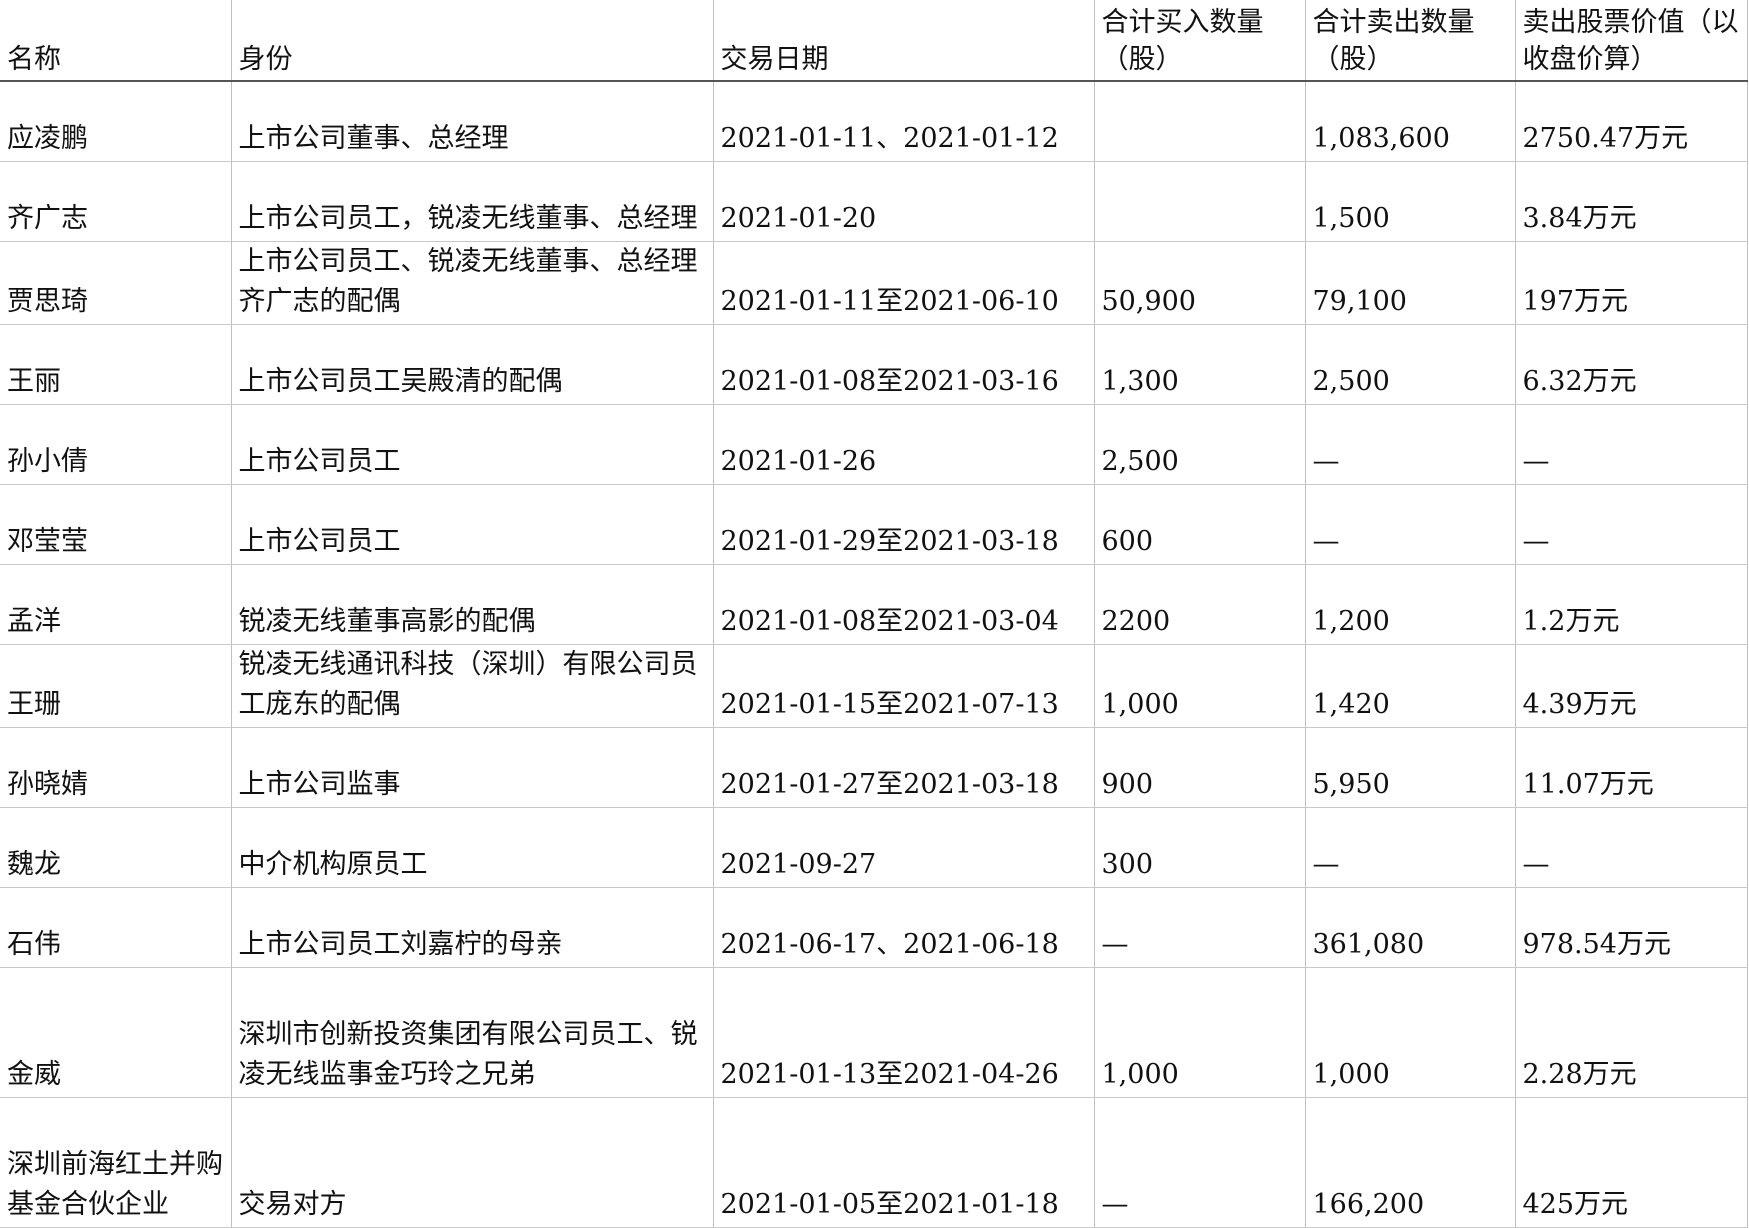 This screenshot has width=1749, height=1228. What do you see at coordinates (1631, 41) in the screenshot?
I see `header-sold-value: 卖出股票价值（以收盘价算）` at bounding box center [1631, 41].